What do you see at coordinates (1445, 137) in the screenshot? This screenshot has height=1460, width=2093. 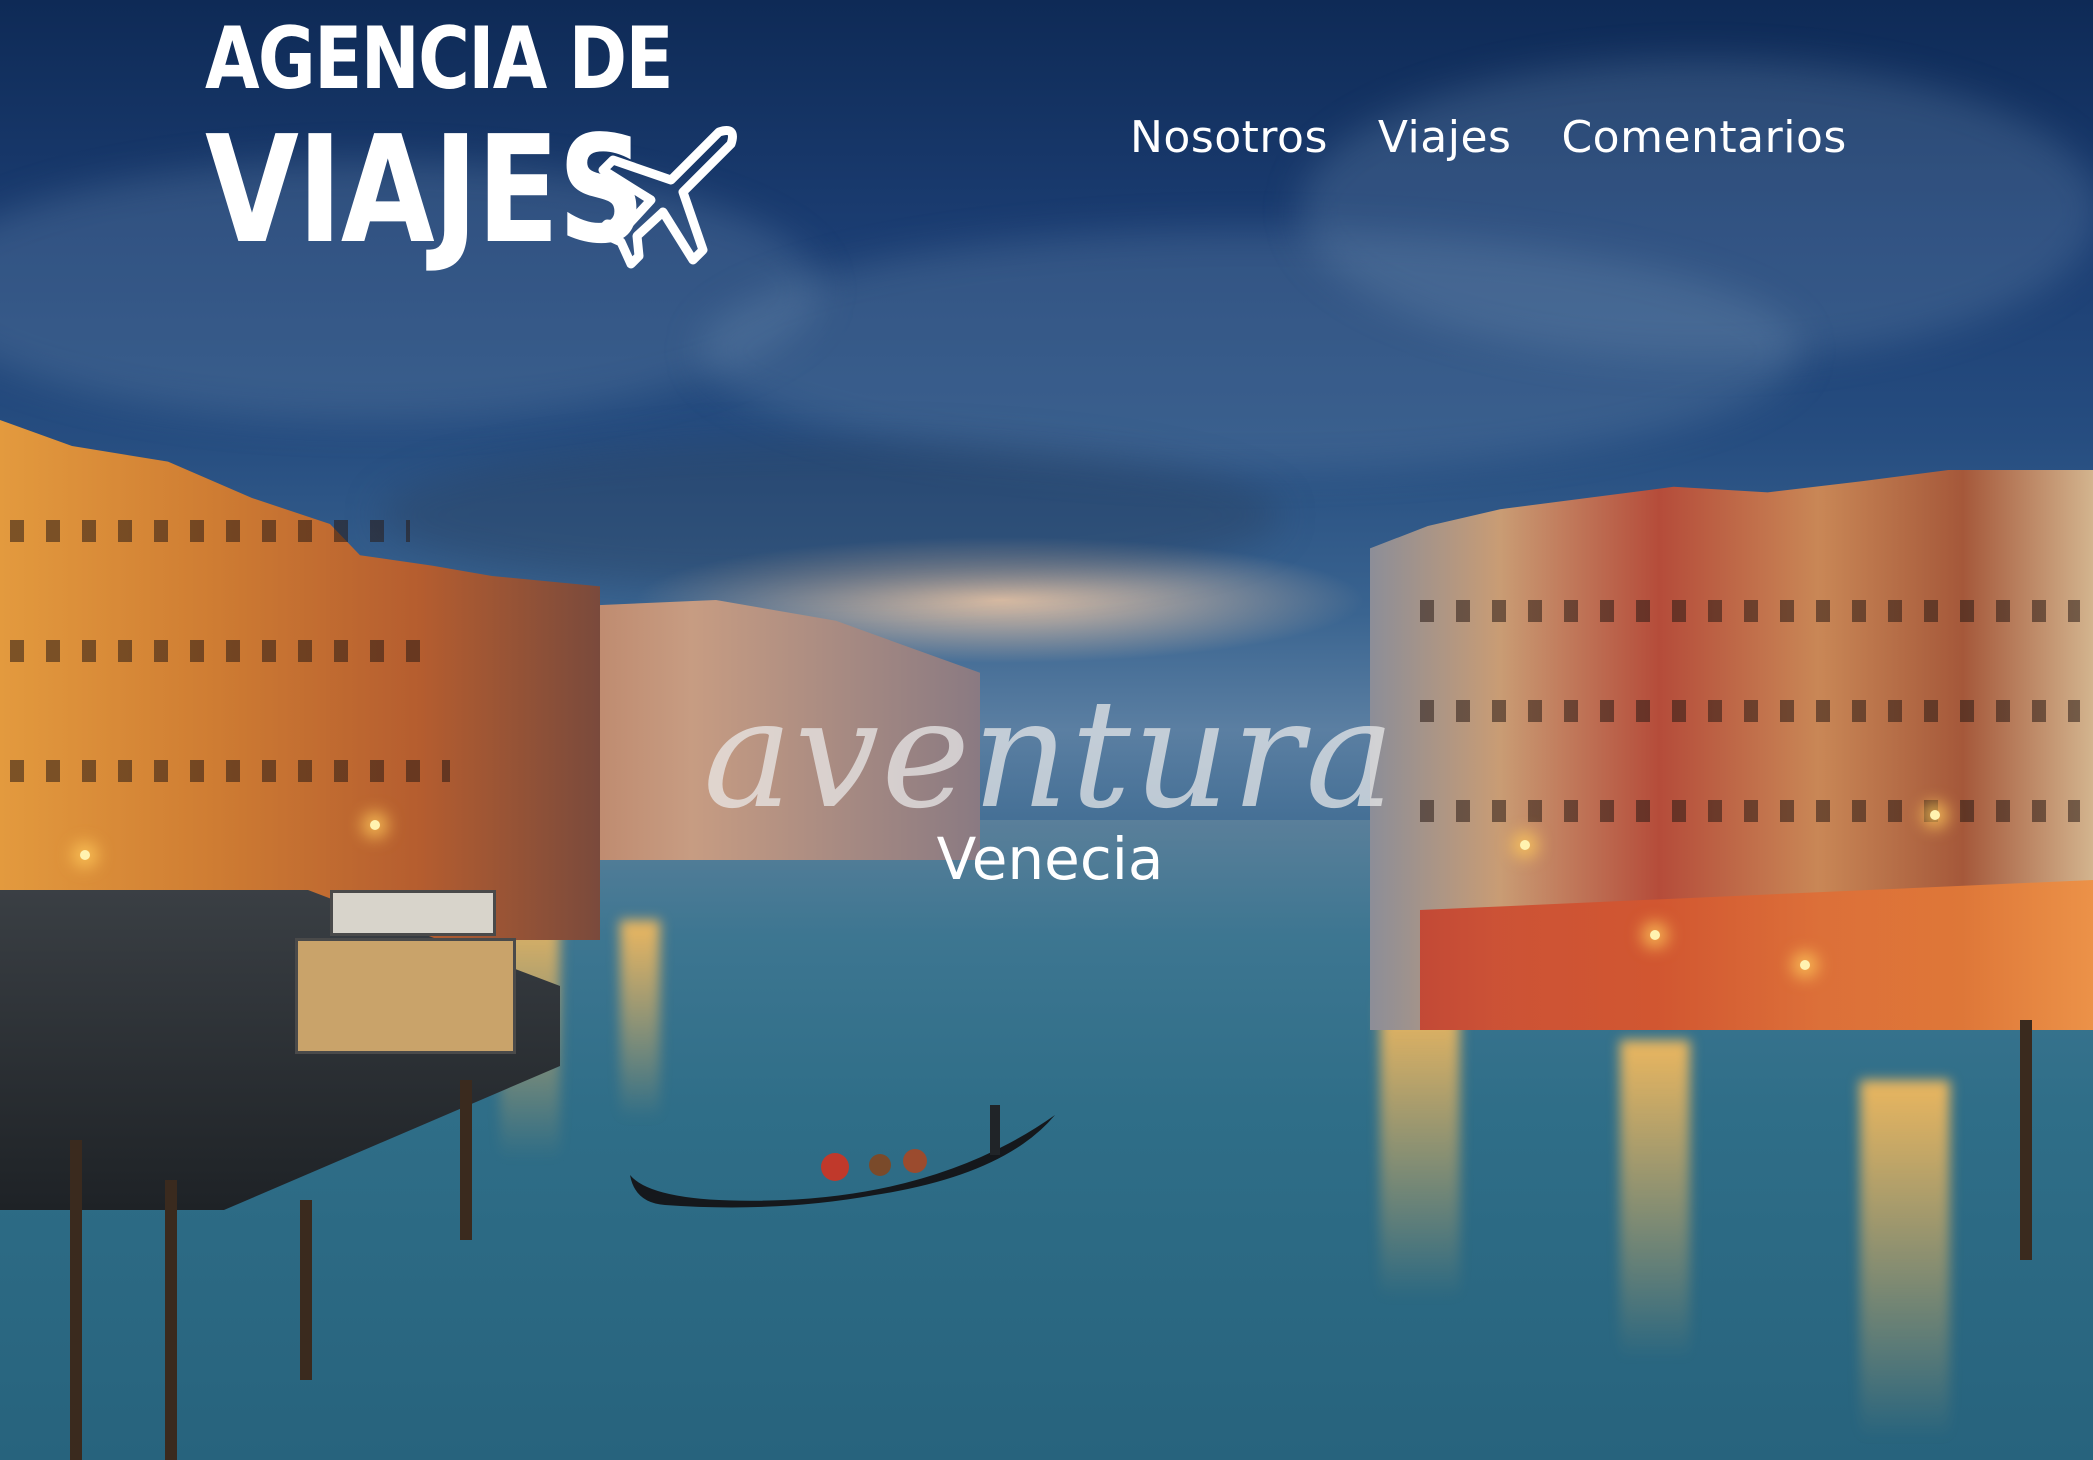 I see `nav-link-viajes: Viajes` at bounding box center [1445, 137].